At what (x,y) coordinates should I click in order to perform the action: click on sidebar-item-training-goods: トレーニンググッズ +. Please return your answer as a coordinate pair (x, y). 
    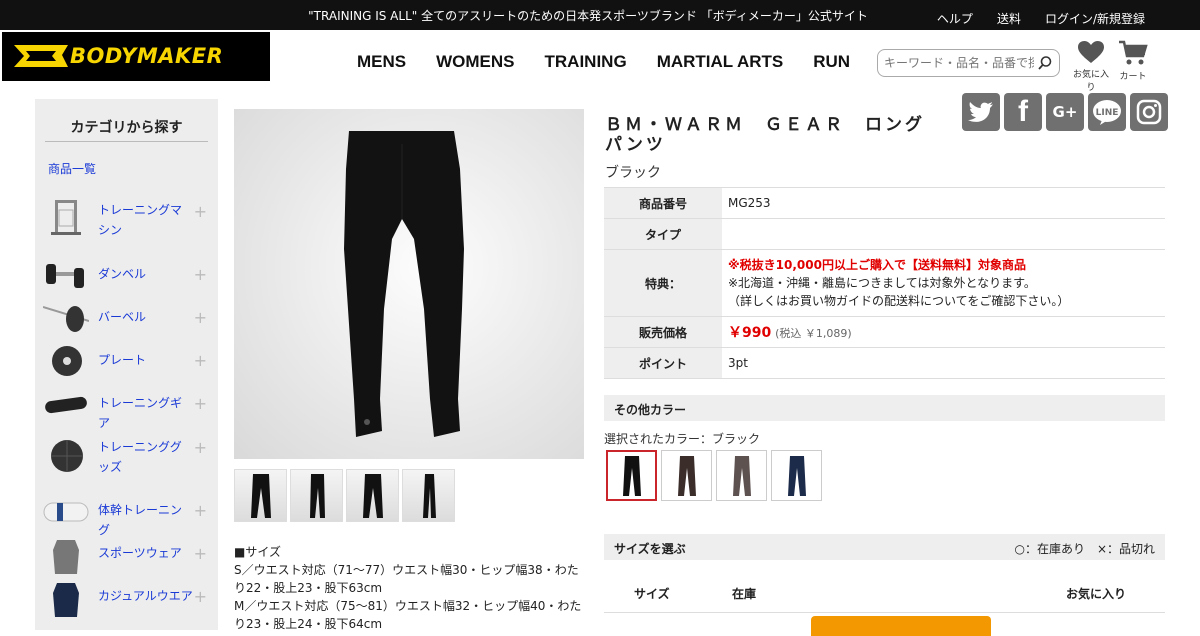
    Looking at the image, I should click on (128, 457).